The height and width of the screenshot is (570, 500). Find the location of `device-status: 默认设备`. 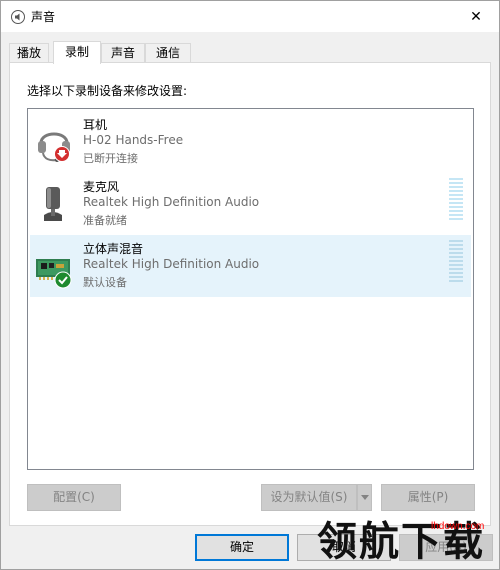

device-status: 默认设备 is located at coordinates (105, 282).